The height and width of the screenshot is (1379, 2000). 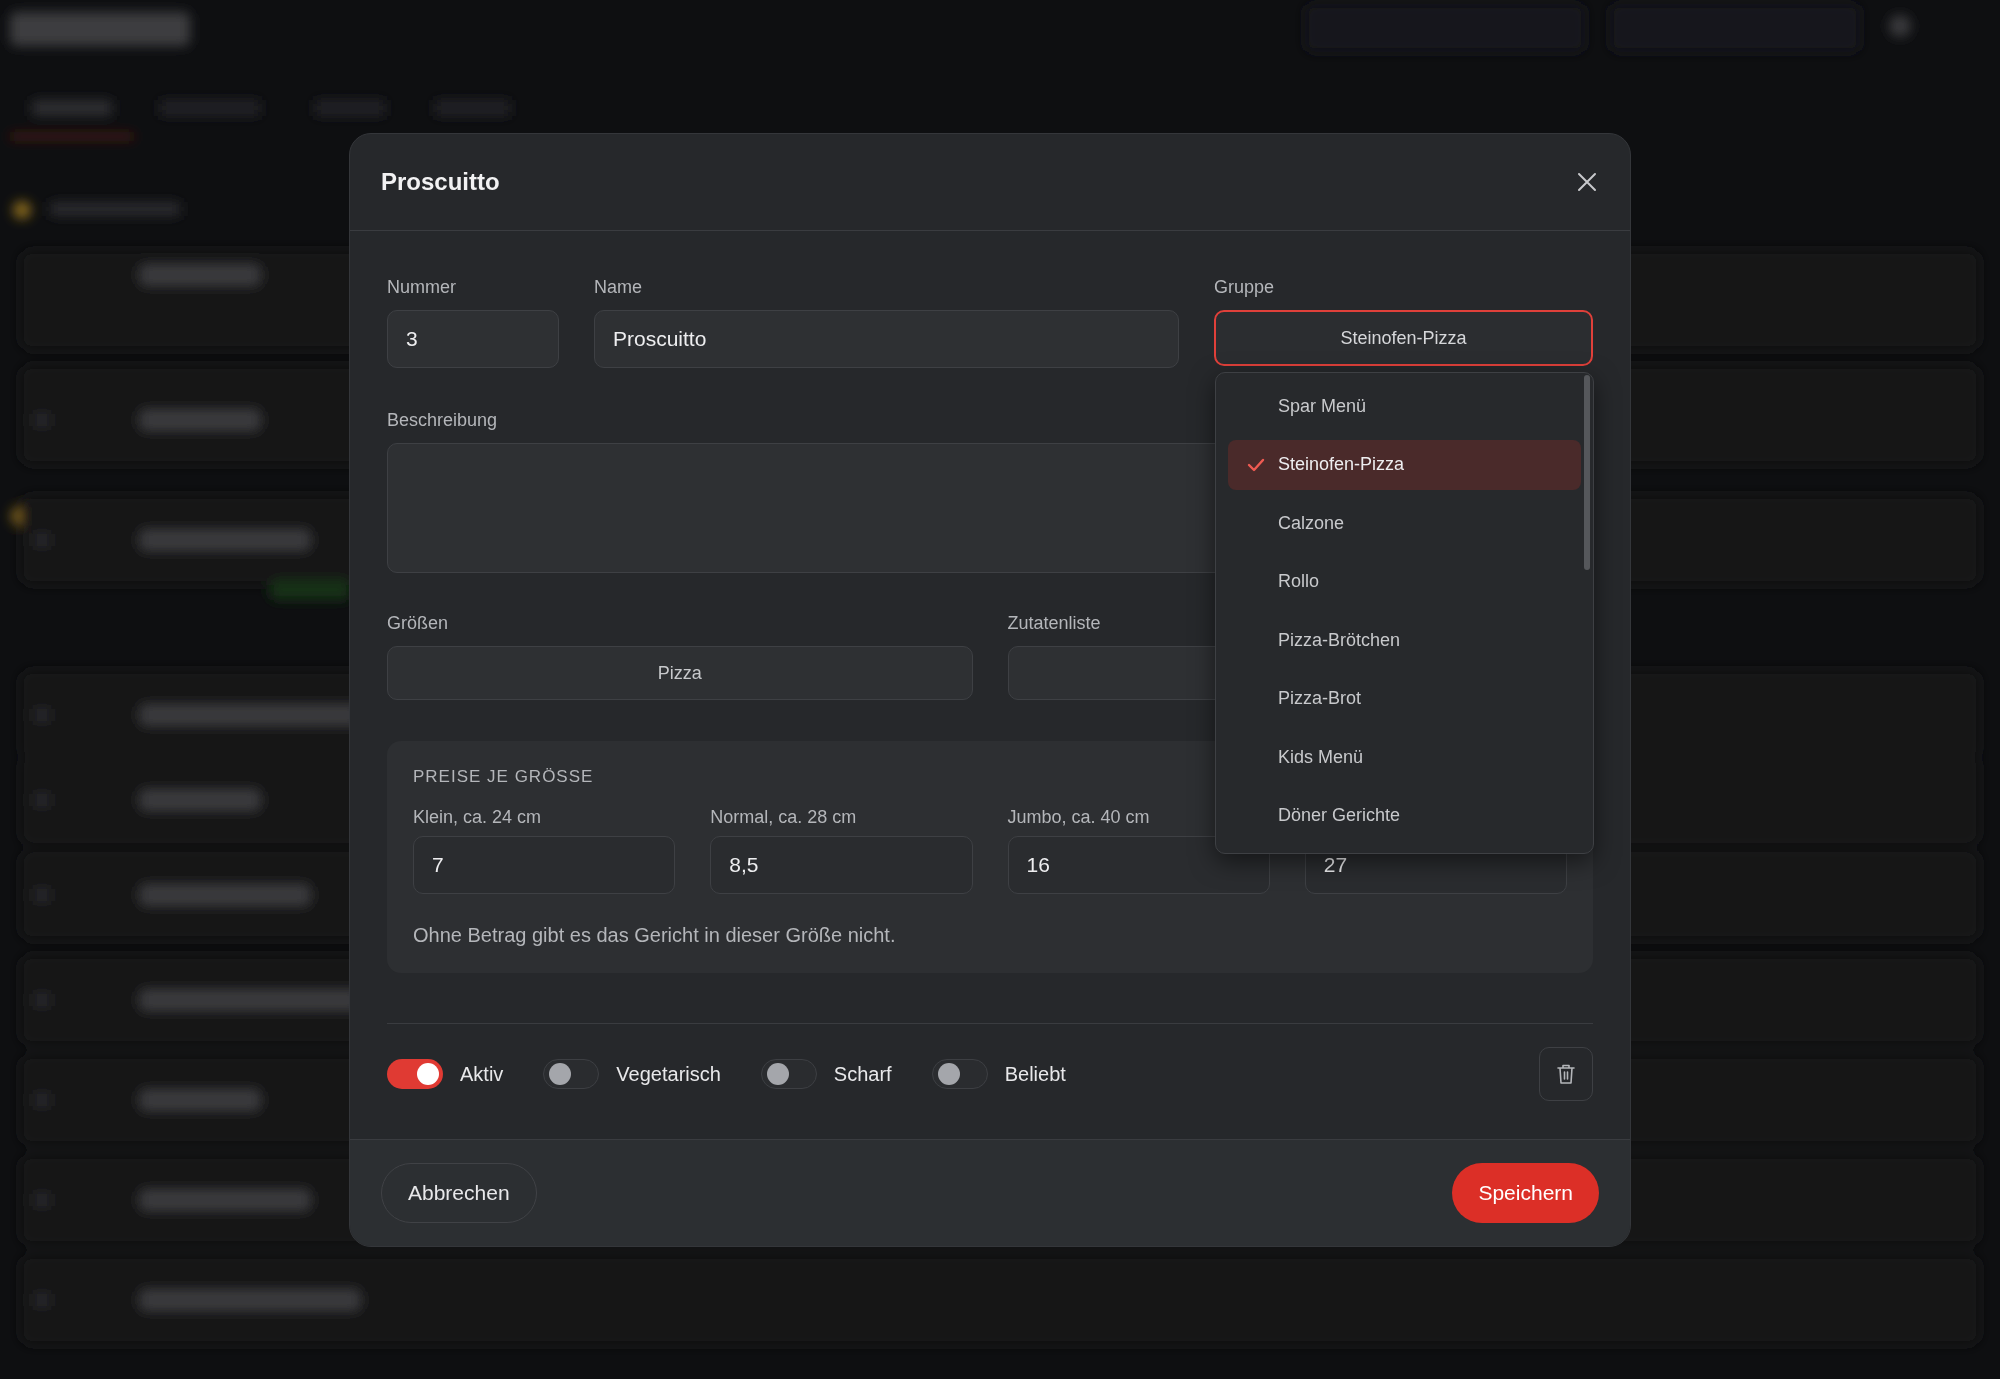 What do you see at coordinates (544, 865) in the screenshot?
I see `price-field: 7` at bounding box center [544, 865].